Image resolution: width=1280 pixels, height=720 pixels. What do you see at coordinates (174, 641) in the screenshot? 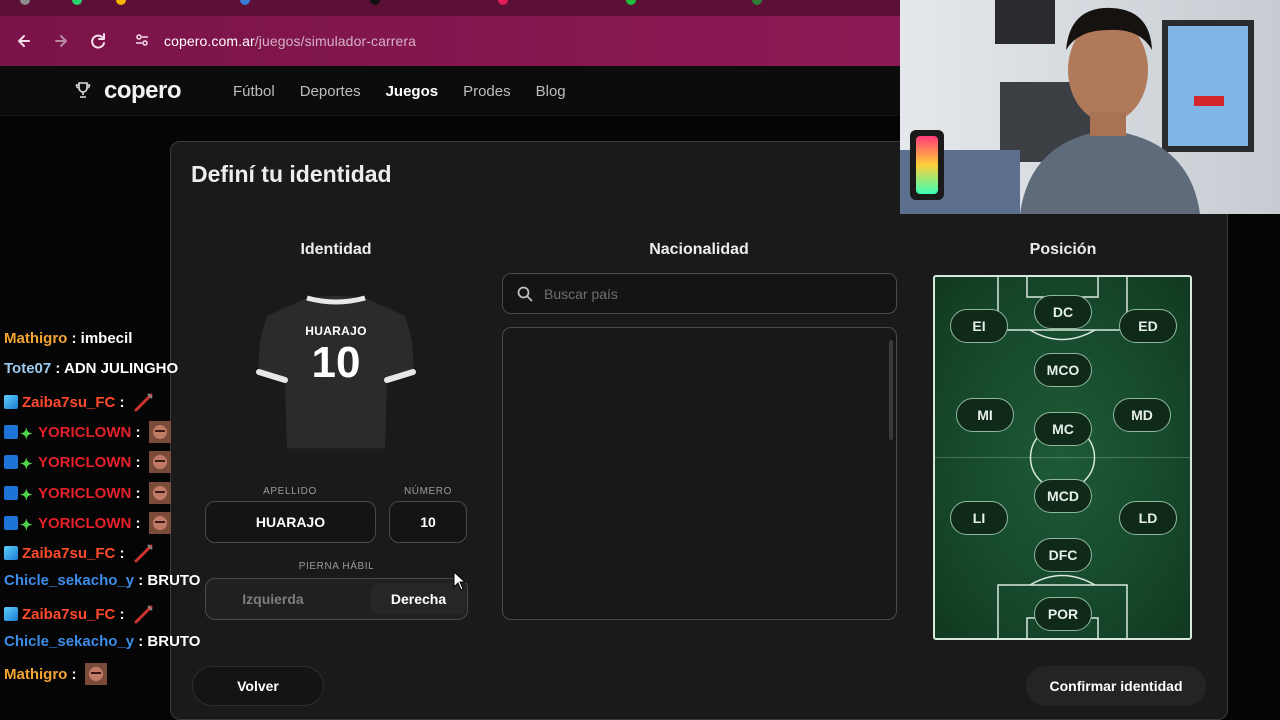
I see `chat-text: BRUTO` at bounding box center [174, 641].